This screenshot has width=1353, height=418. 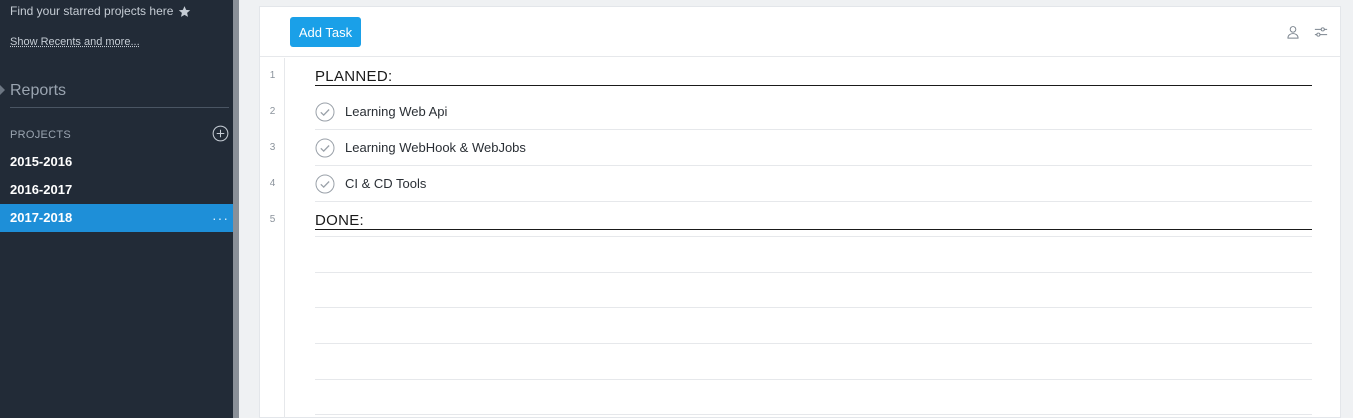 What do you see at coordinates (236, 209) in the screenshot?
I see `sidebar-resize-handle` at bounding box center [236, 209].